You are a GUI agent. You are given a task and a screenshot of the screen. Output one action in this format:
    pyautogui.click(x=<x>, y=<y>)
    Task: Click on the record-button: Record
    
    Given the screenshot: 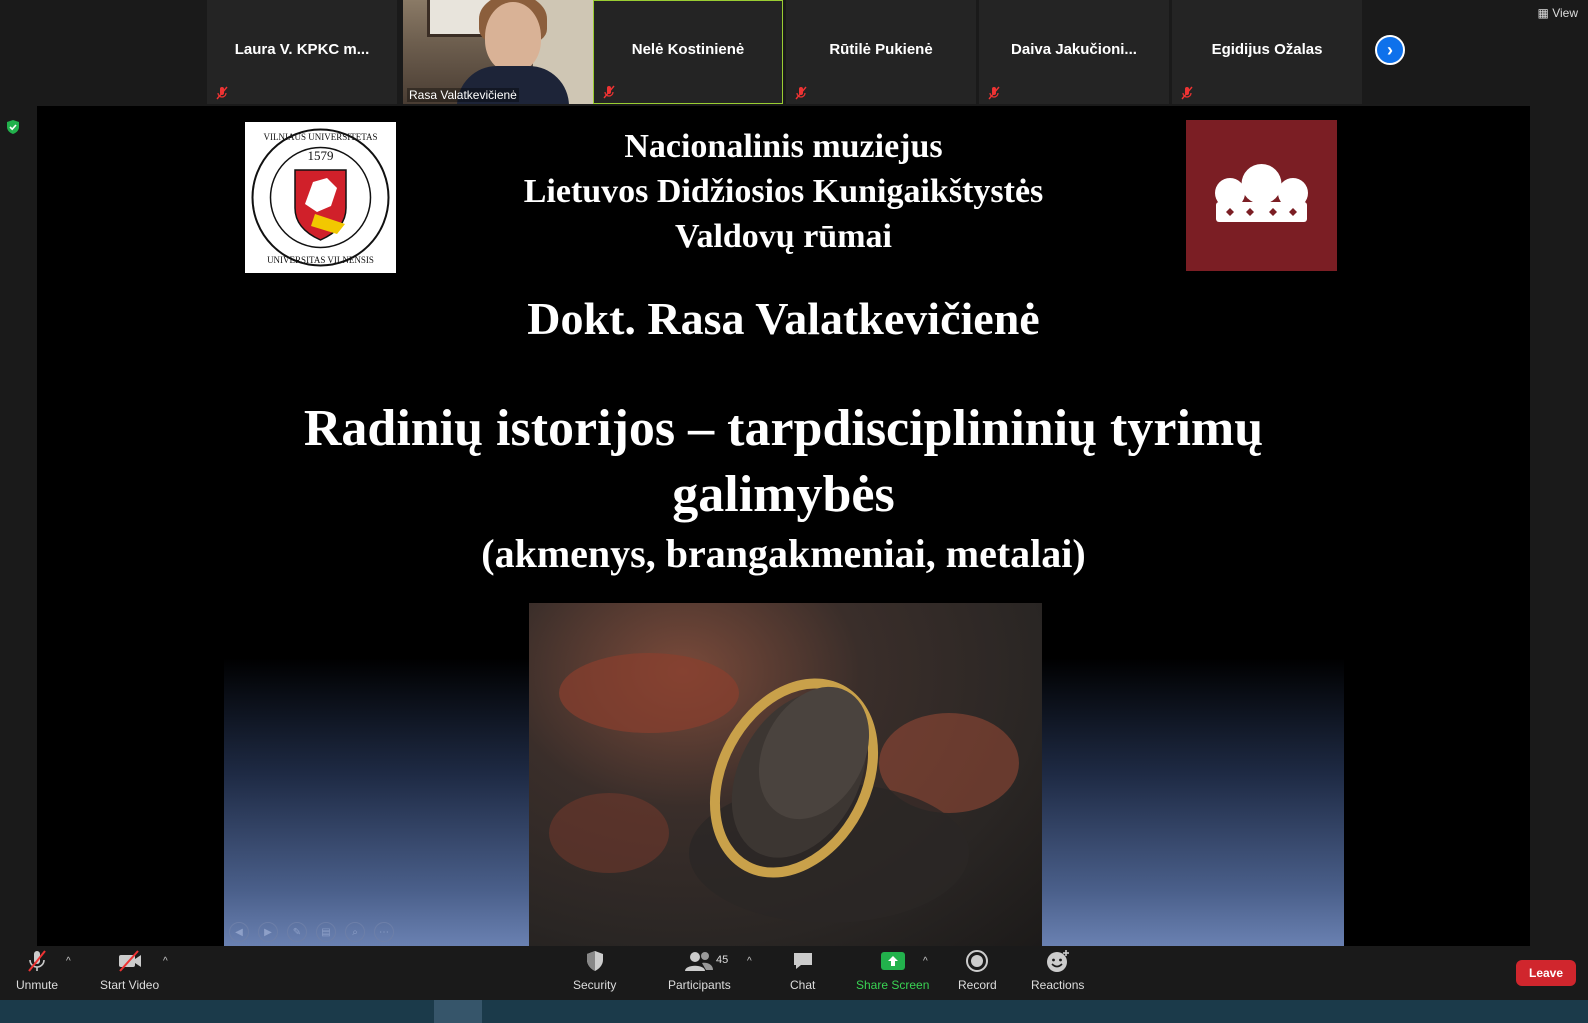 What is the action you would take?
    pyautogui.click(x=977, y=970)
    